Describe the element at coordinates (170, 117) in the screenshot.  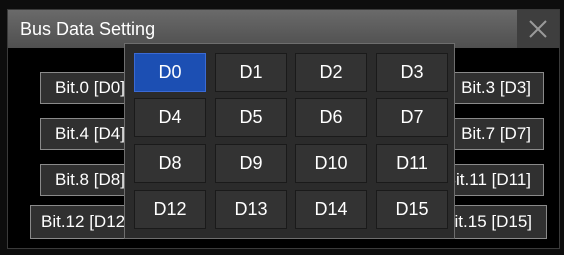
I see `channel-d4: D4` at that location.